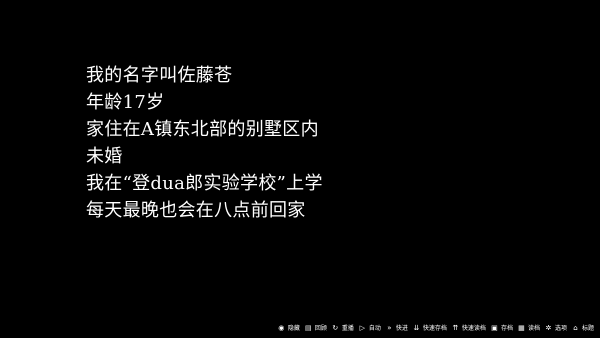 The height and width of the screenshot is (338, 600). What do you see at coordinates (575, 328) in the screenshot?
I see `home-icon: ⌂` at bounding box center [575, 328].